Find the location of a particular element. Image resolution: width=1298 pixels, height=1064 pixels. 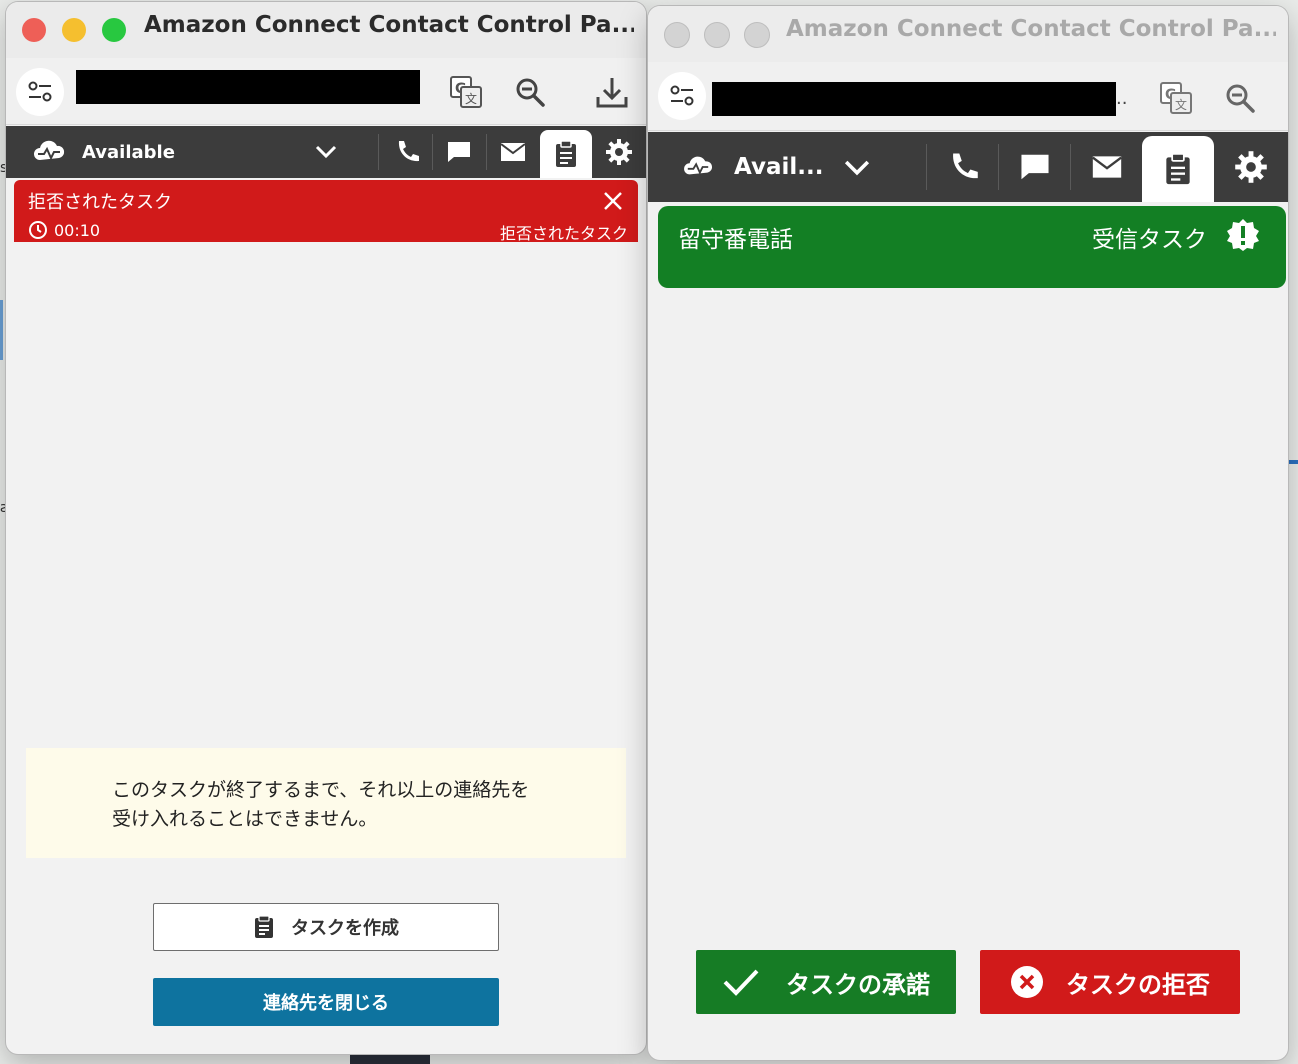

reject-x-icon is located at coordinates (1027, 982).